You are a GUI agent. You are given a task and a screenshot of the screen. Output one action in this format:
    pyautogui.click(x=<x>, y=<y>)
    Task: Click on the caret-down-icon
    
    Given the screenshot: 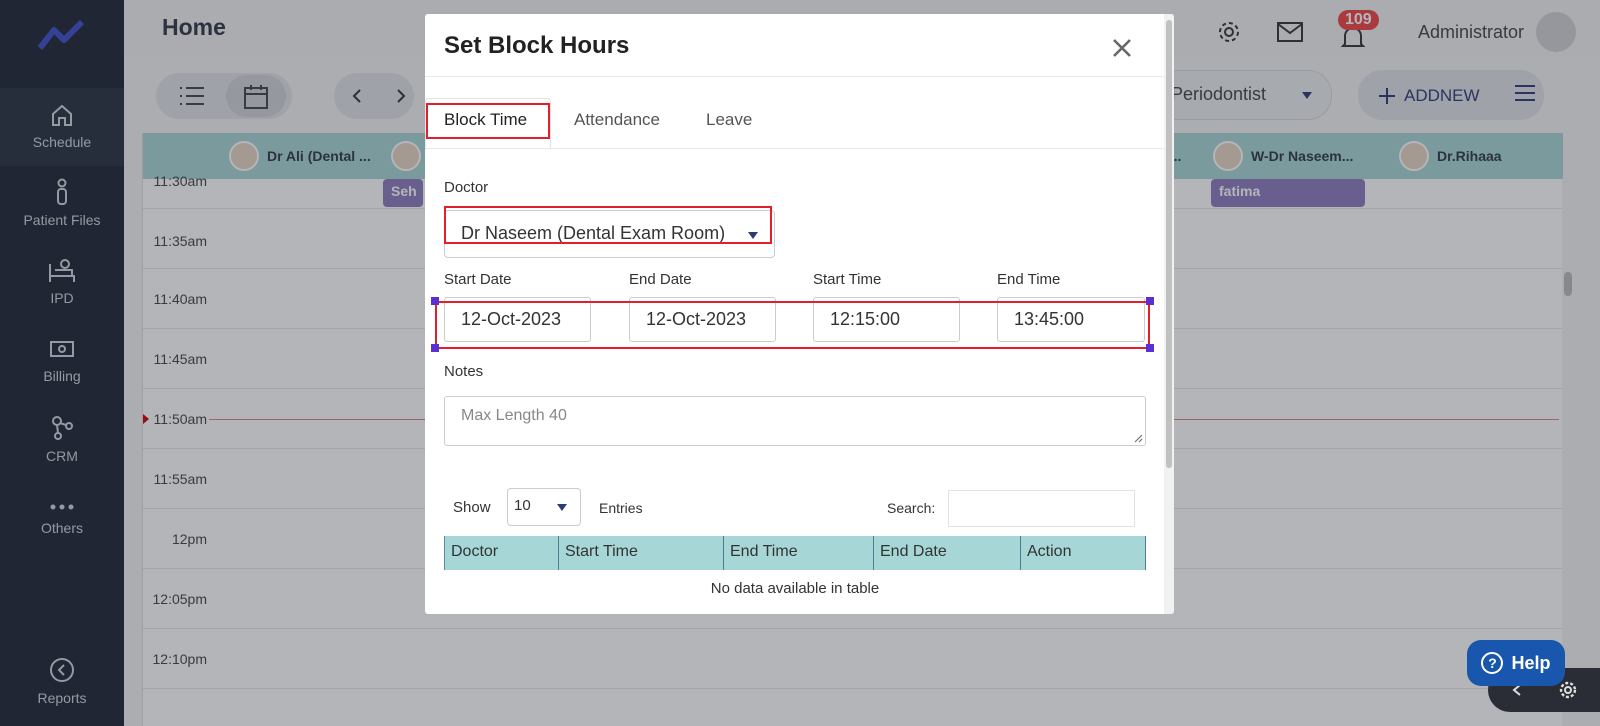 What is the action you would take?
    pyautogui.click(x=562, y=507)
    